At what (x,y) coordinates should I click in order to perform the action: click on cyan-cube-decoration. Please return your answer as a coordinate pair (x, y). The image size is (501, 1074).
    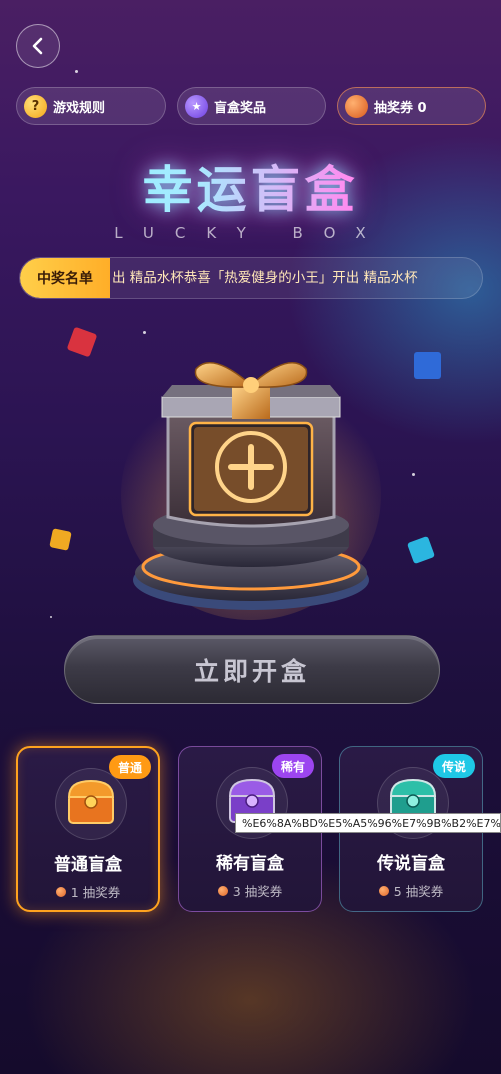
    Looking at the image, I should click on (421, 550).